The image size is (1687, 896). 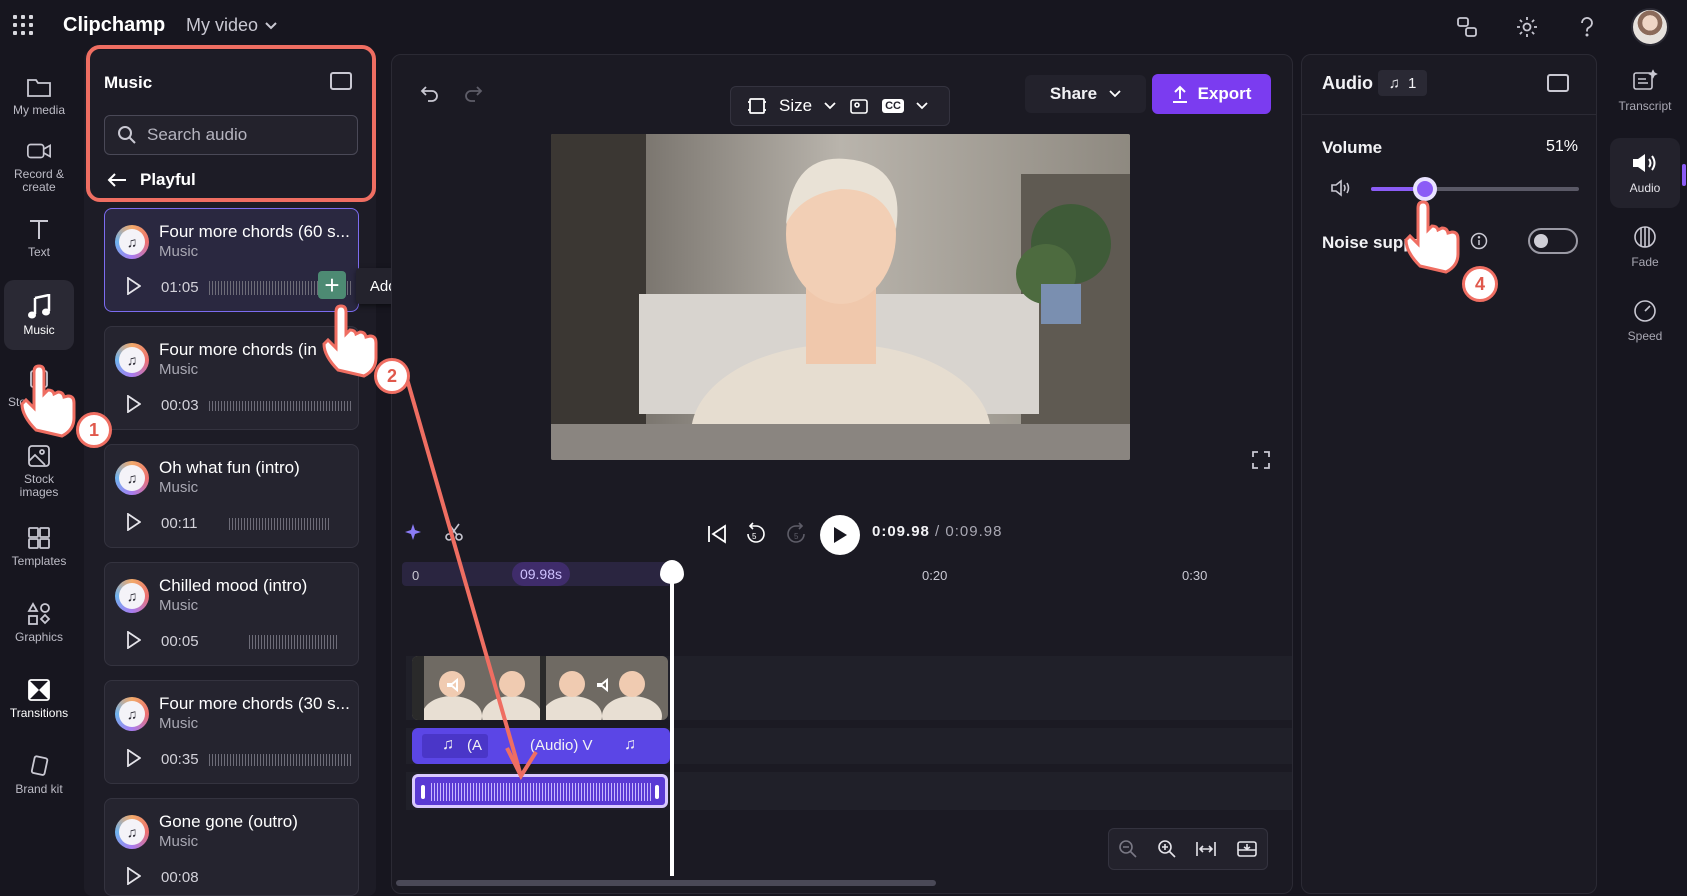 What do you see at coordinates (332, 285) in the screenshot?
I see `add-to-timeline-button: +` at bounding box center [332, 285].